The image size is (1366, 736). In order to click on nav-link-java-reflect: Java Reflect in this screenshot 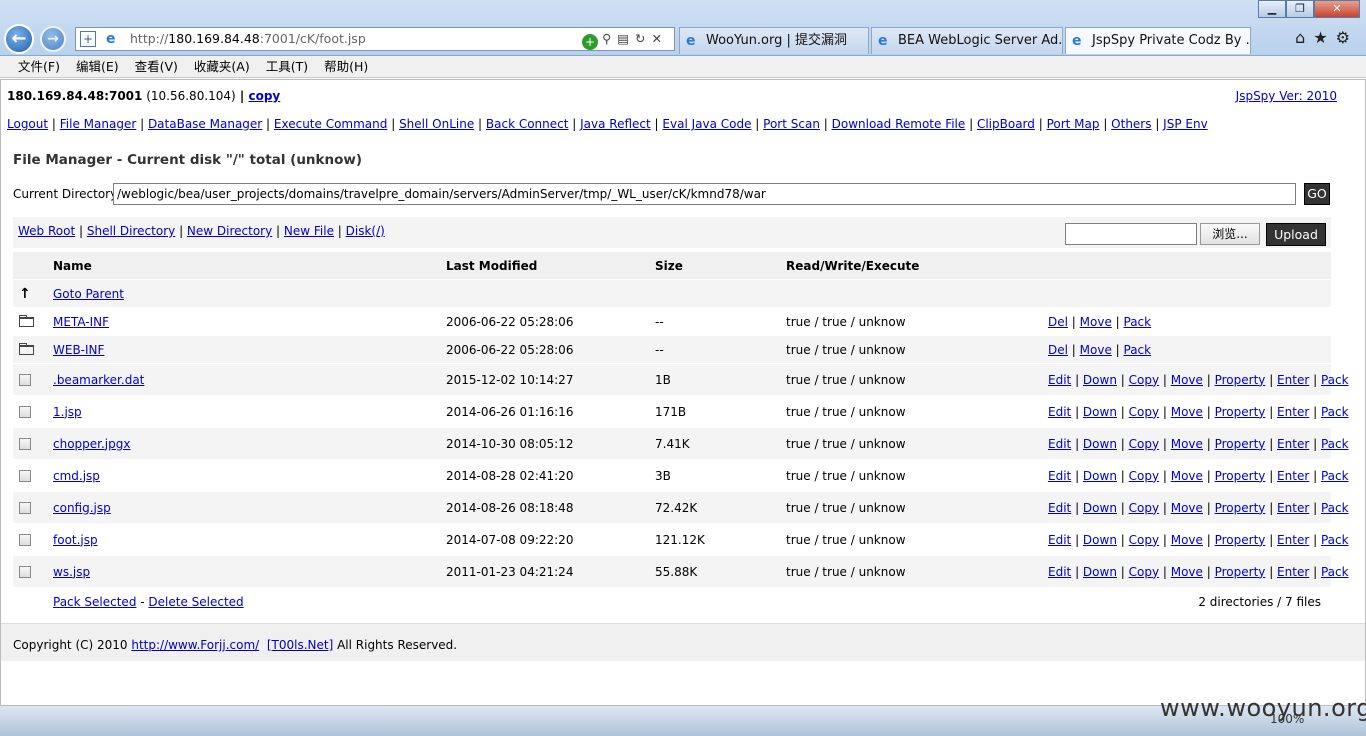, I will do `click(615, 124)`.